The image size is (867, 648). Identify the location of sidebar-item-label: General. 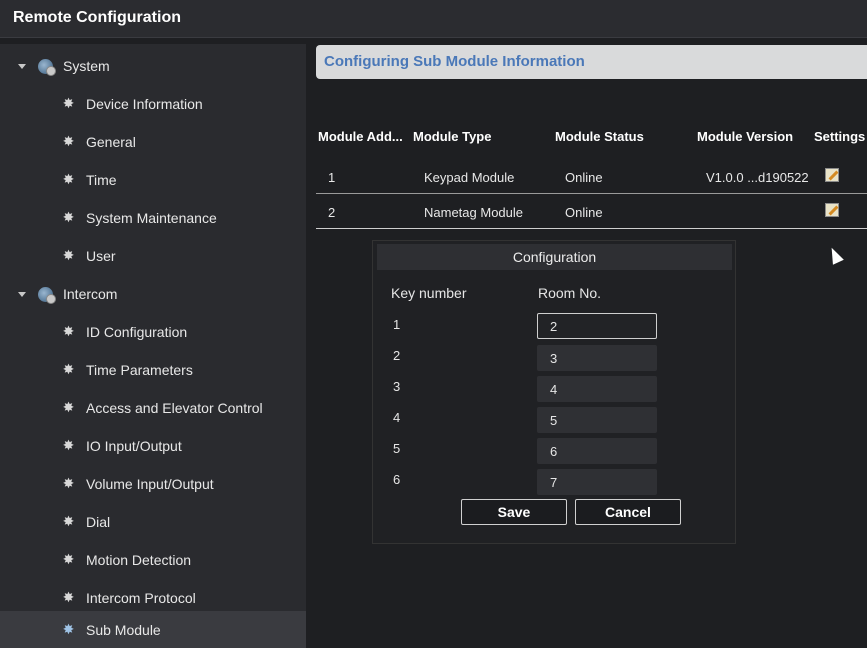
(111, 142).